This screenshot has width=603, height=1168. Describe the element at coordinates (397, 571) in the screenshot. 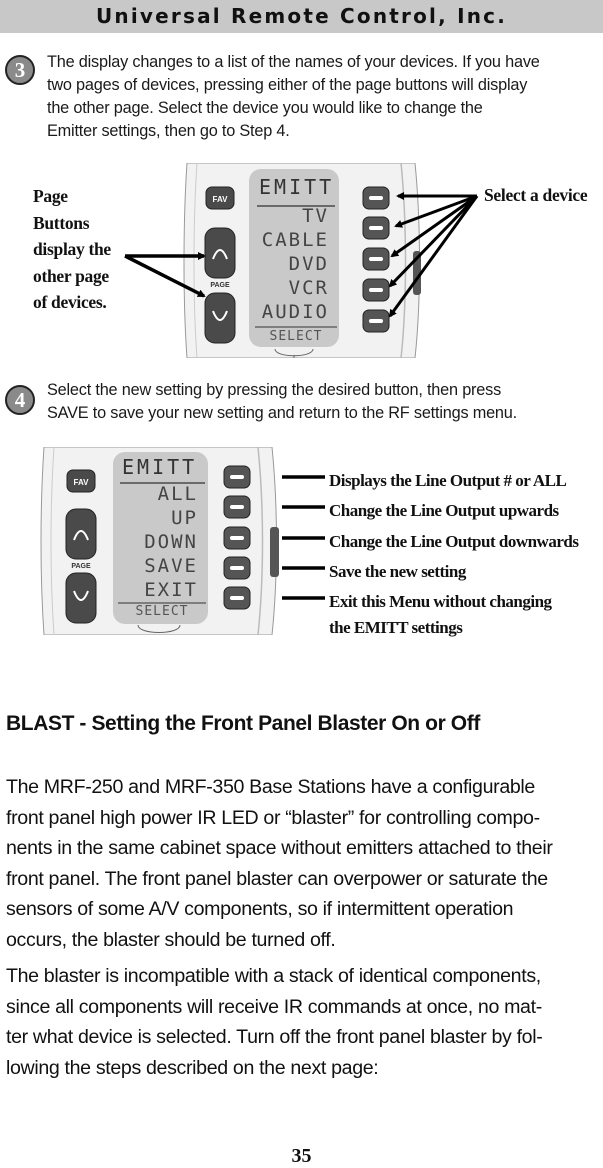

I see `callout-save: Save the new setting` at that location.